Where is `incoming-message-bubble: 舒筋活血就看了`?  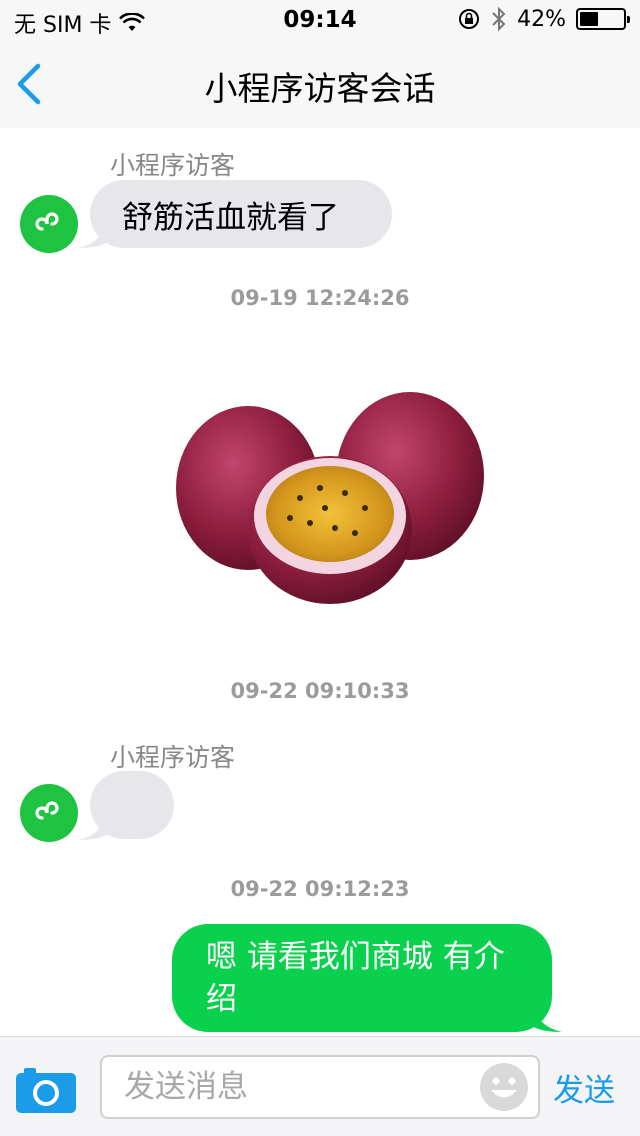
incoming-message-bubble: 舒筋活血就看了 is located at coordinates (241, 214).